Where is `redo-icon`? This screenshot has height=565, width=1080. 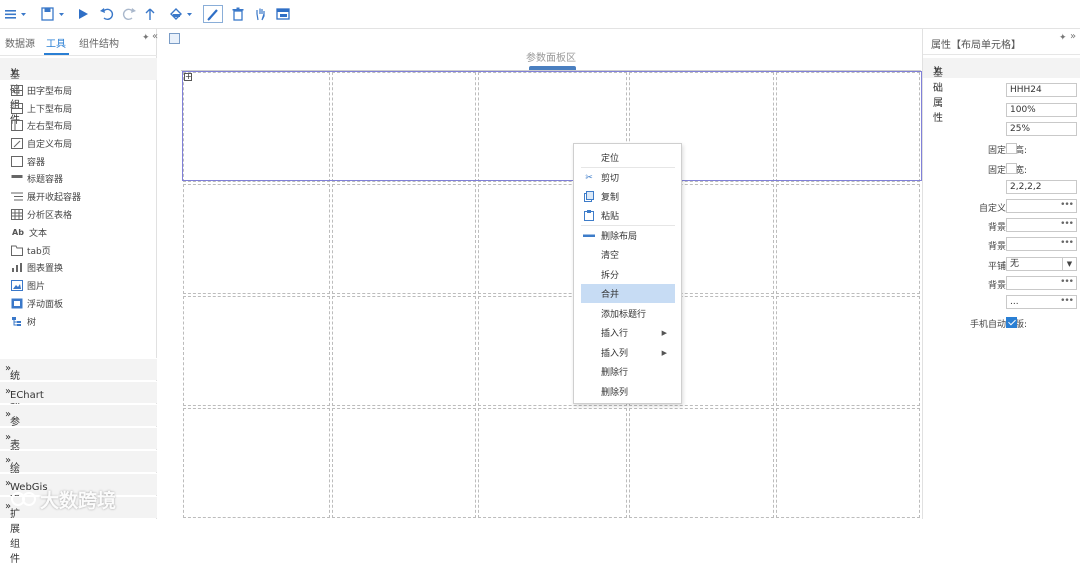
redo-icon is located at coordinates (129, 14).